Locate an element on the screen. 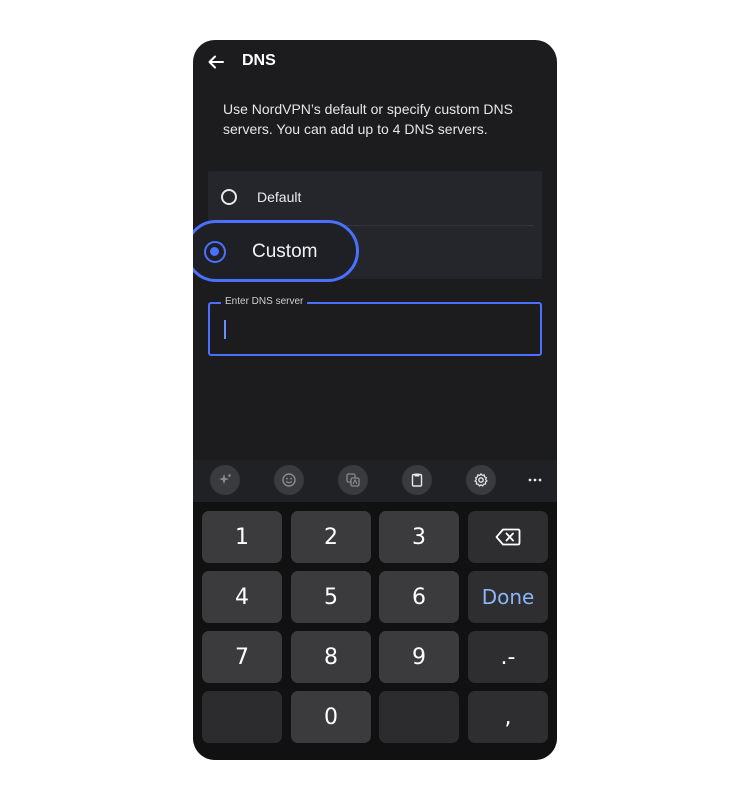  key-9: 9 is located at coordinates (419, 657).